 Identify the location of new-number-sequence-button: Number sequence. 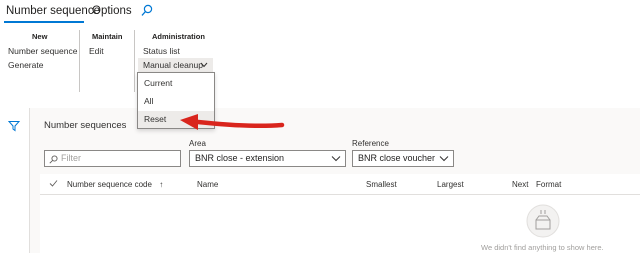
(42, 51).